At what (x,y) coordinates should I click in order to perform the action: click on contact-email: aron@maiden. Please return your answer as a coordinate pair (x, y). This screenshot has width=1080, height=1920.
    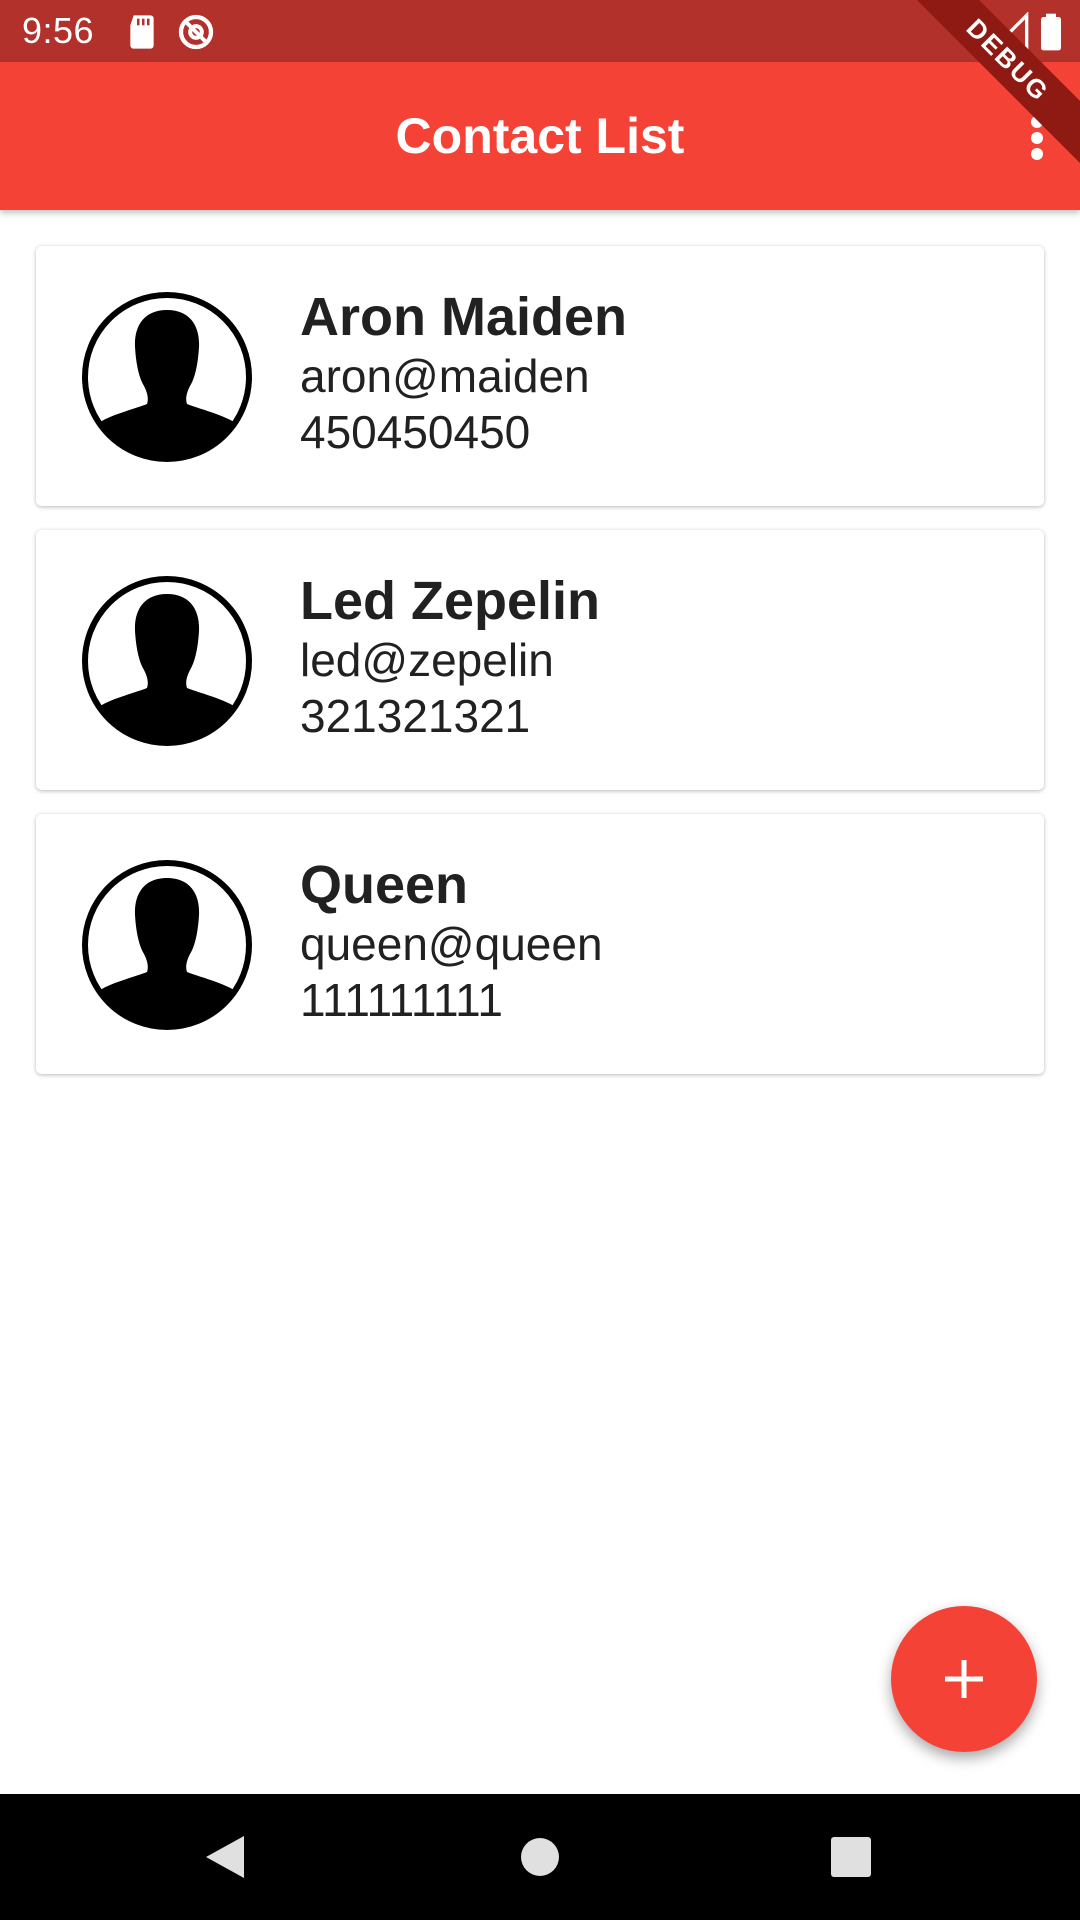
    Looking at the image, I should click on (445, 376).